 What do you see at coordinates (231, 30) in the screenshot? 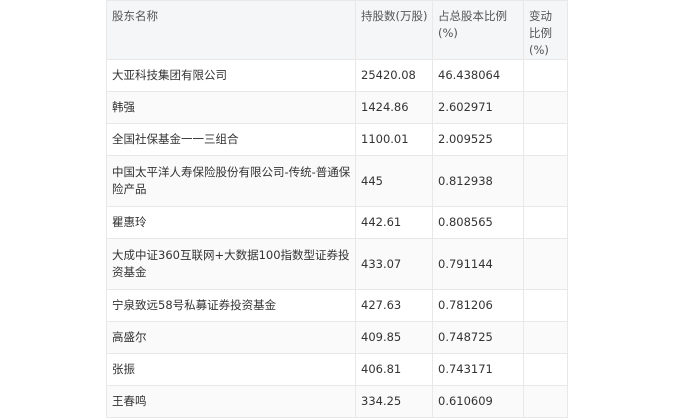
I see `header-shareholder-name: 股东名称` at bounding box center [231, 30].